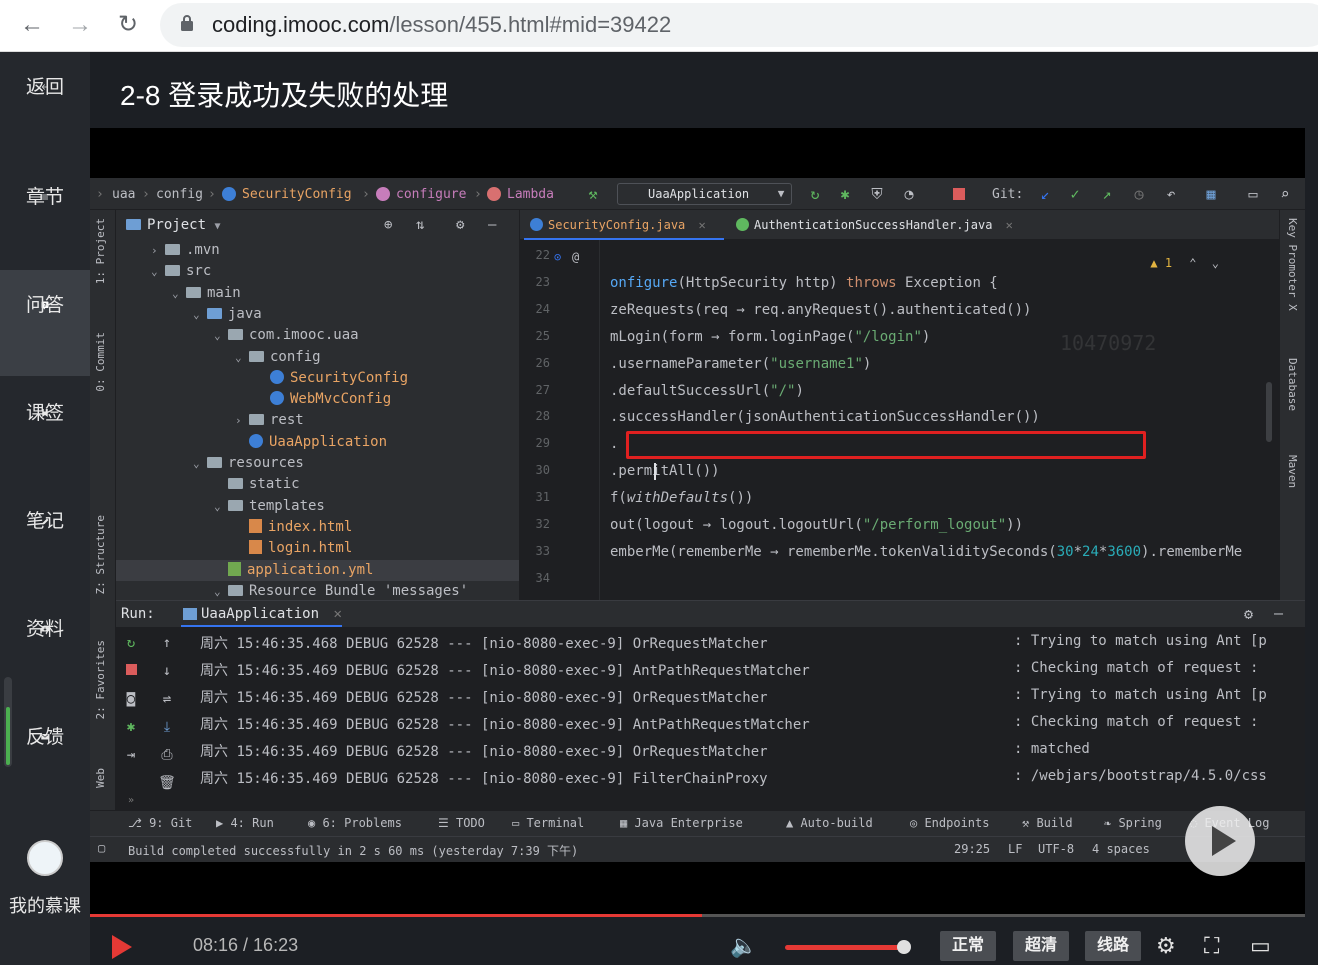 The height and width of the screenshot is (965, 1318). Describe the element at coordinates (845, 947) in the screenshot. I see `volume-slider` at that location.